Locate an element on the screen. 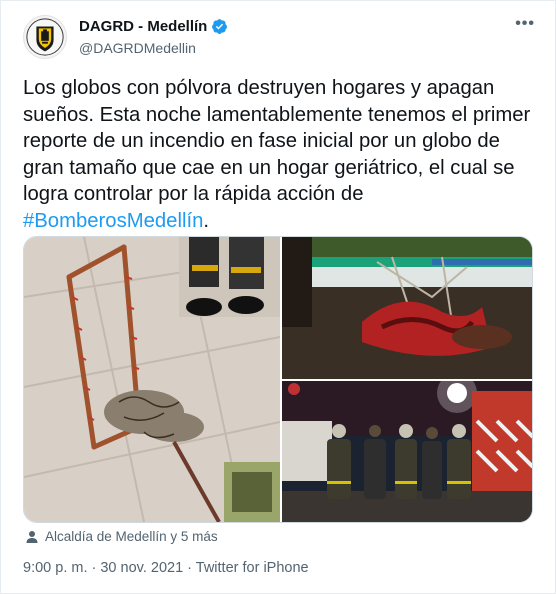 The image size is (556, 594). more-options-icon: ••• is located at coordinates (525, 24).